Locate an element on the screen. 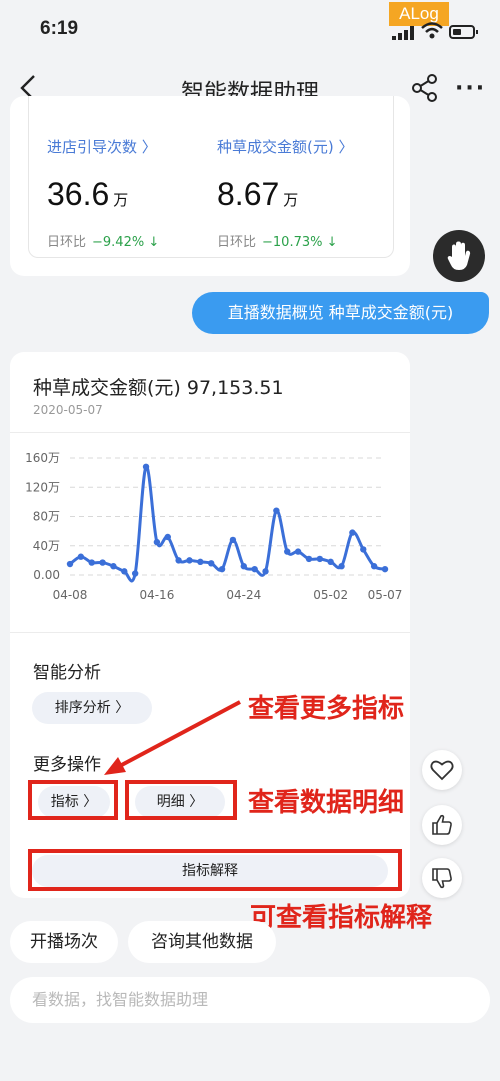 This screenshot has height=1081, width=500. annotation-view-explain: 可查看指标解释 is located at coordinates (341, 918).